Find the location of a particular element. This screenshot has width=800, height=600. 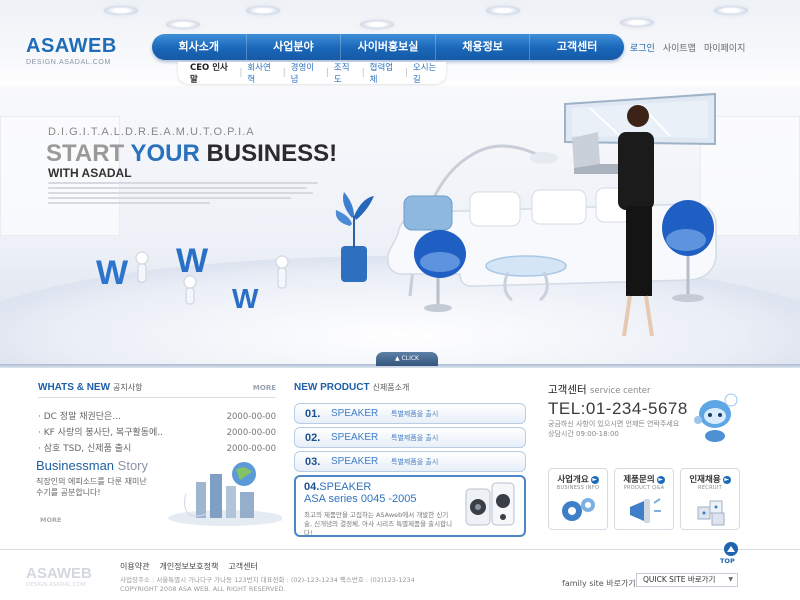

utility-menu: 로그인 사이트맵 마이페이지 is located at coordinates (687, 47).